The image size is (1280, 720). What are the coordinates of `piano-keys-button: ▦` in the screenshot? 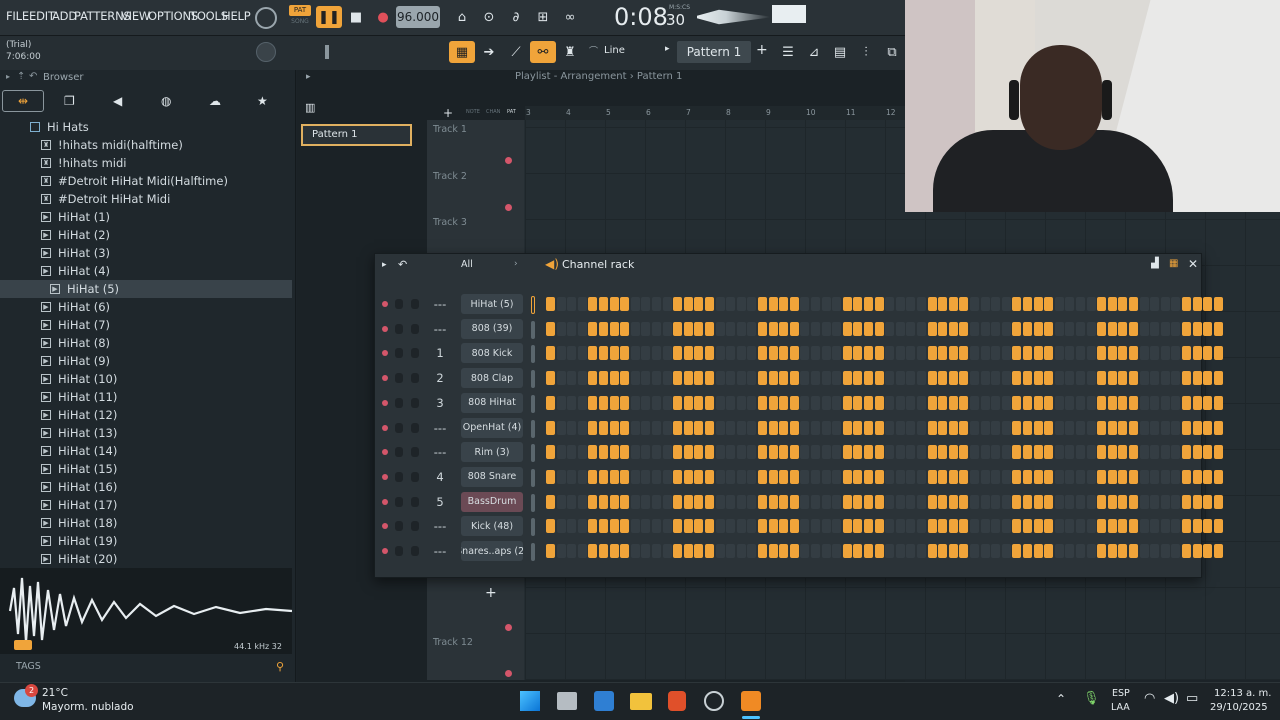 It's located at (462, 52).